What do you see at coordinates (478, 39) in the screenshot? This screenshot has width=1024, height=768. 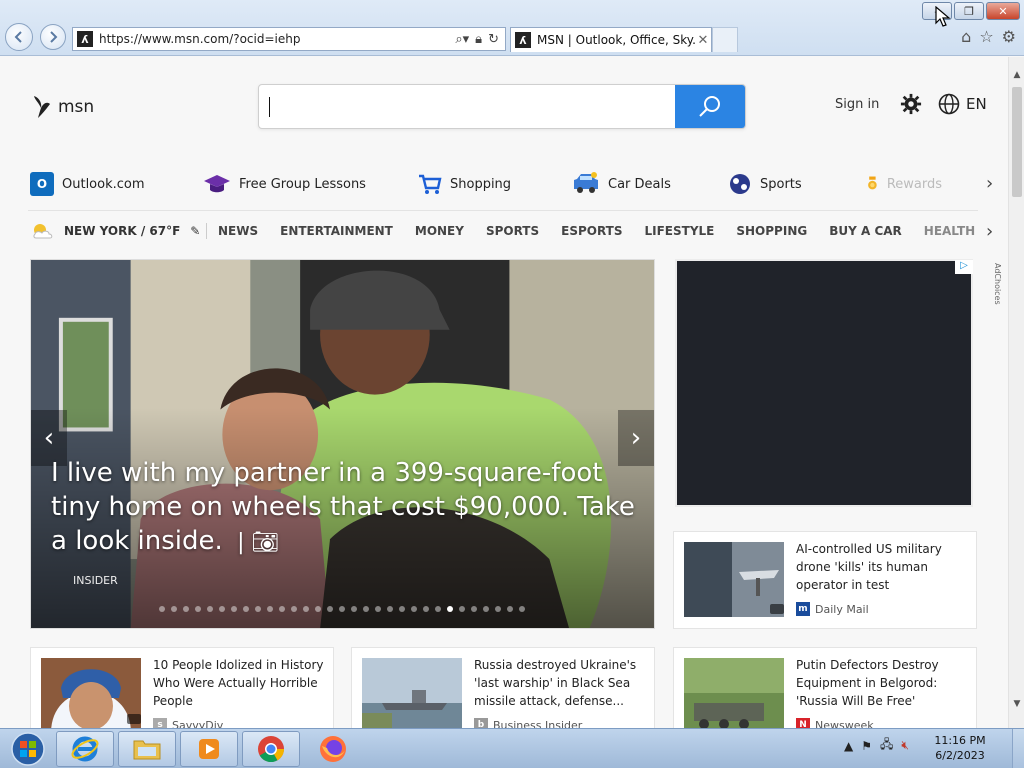 I see `lock-icon: 🔒︎` at bounding box center [478, 39].